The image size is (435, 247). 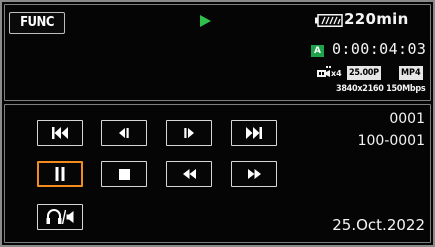 I want to click on pause-icon, so click(x=60, y=174).